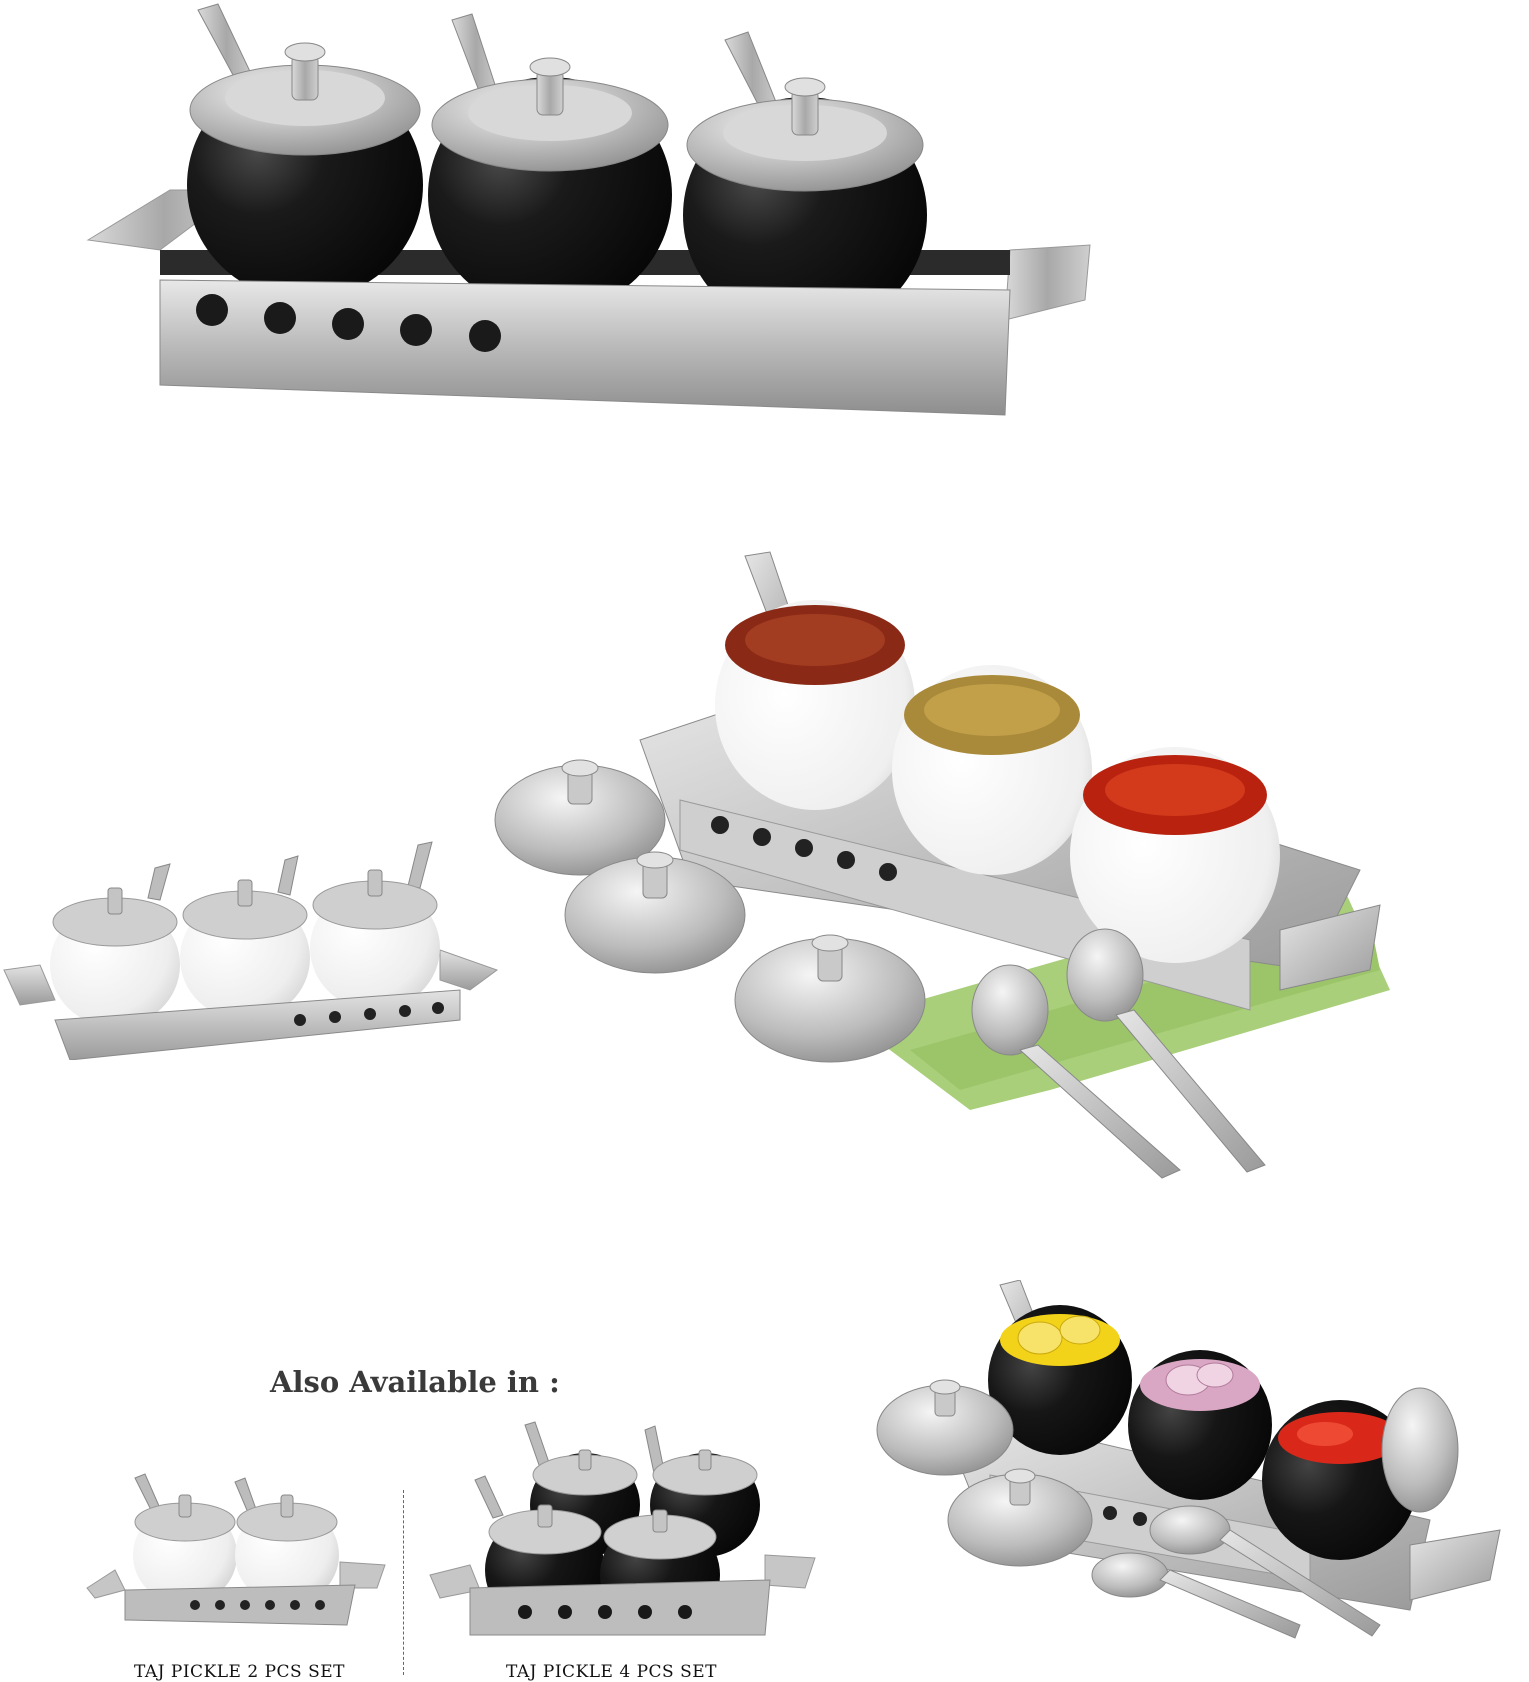 The image size is (1529, 1682). I want to click on black-jar-serving-photo, so click(1190, 1480).